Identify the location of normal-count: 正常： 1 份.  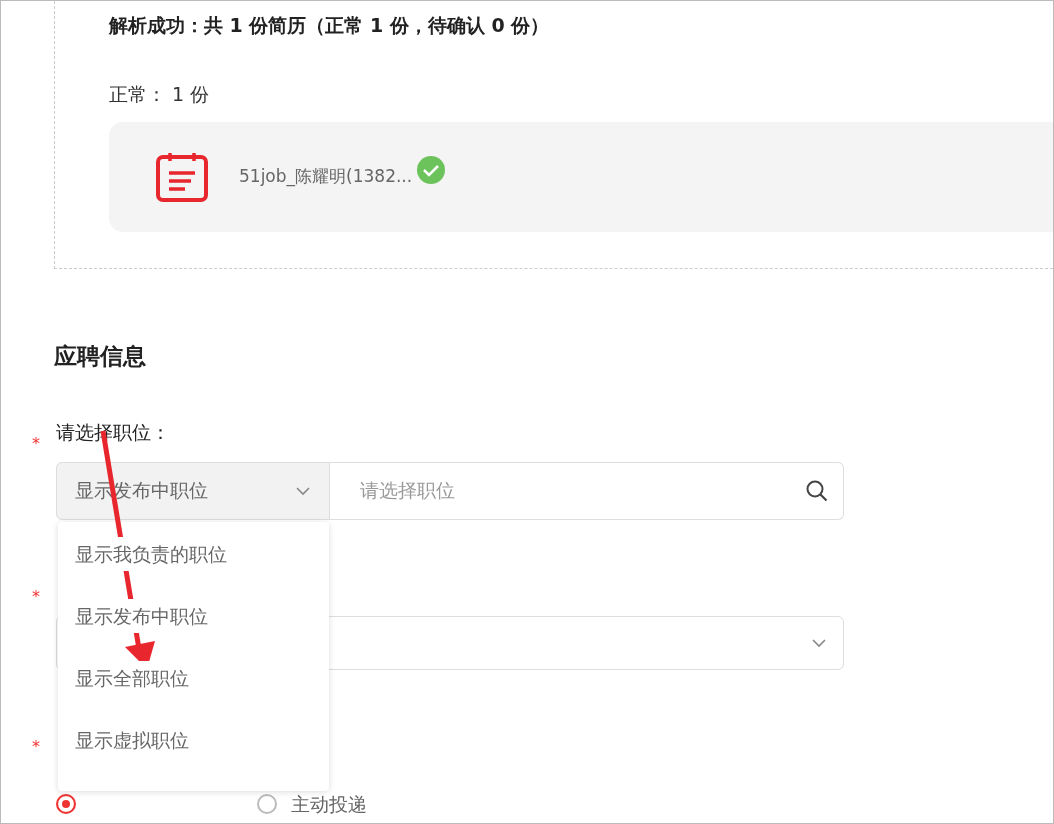
(160, 94).